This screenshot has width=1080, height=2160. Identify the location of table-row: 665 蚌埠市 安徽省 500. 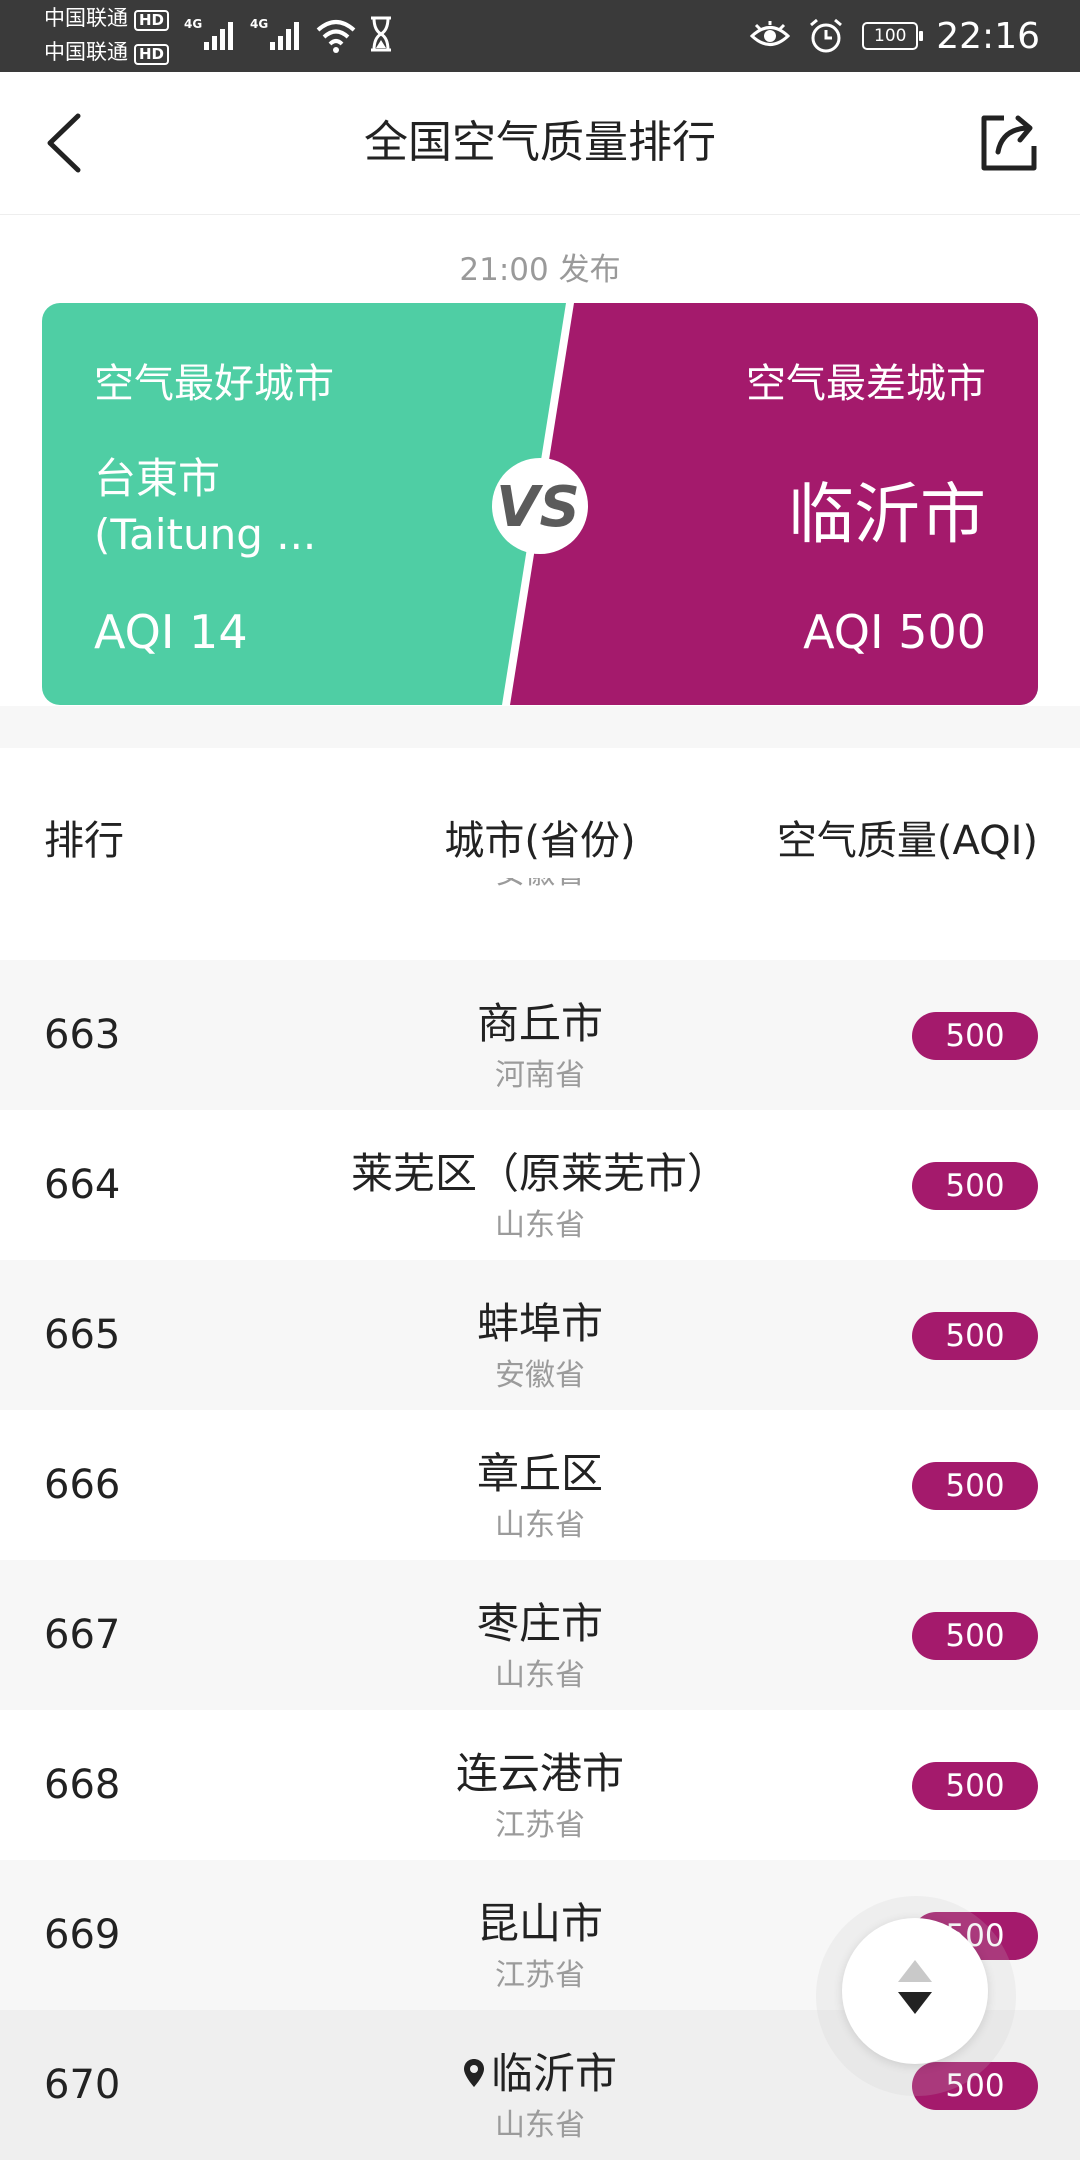
(540, 1335).